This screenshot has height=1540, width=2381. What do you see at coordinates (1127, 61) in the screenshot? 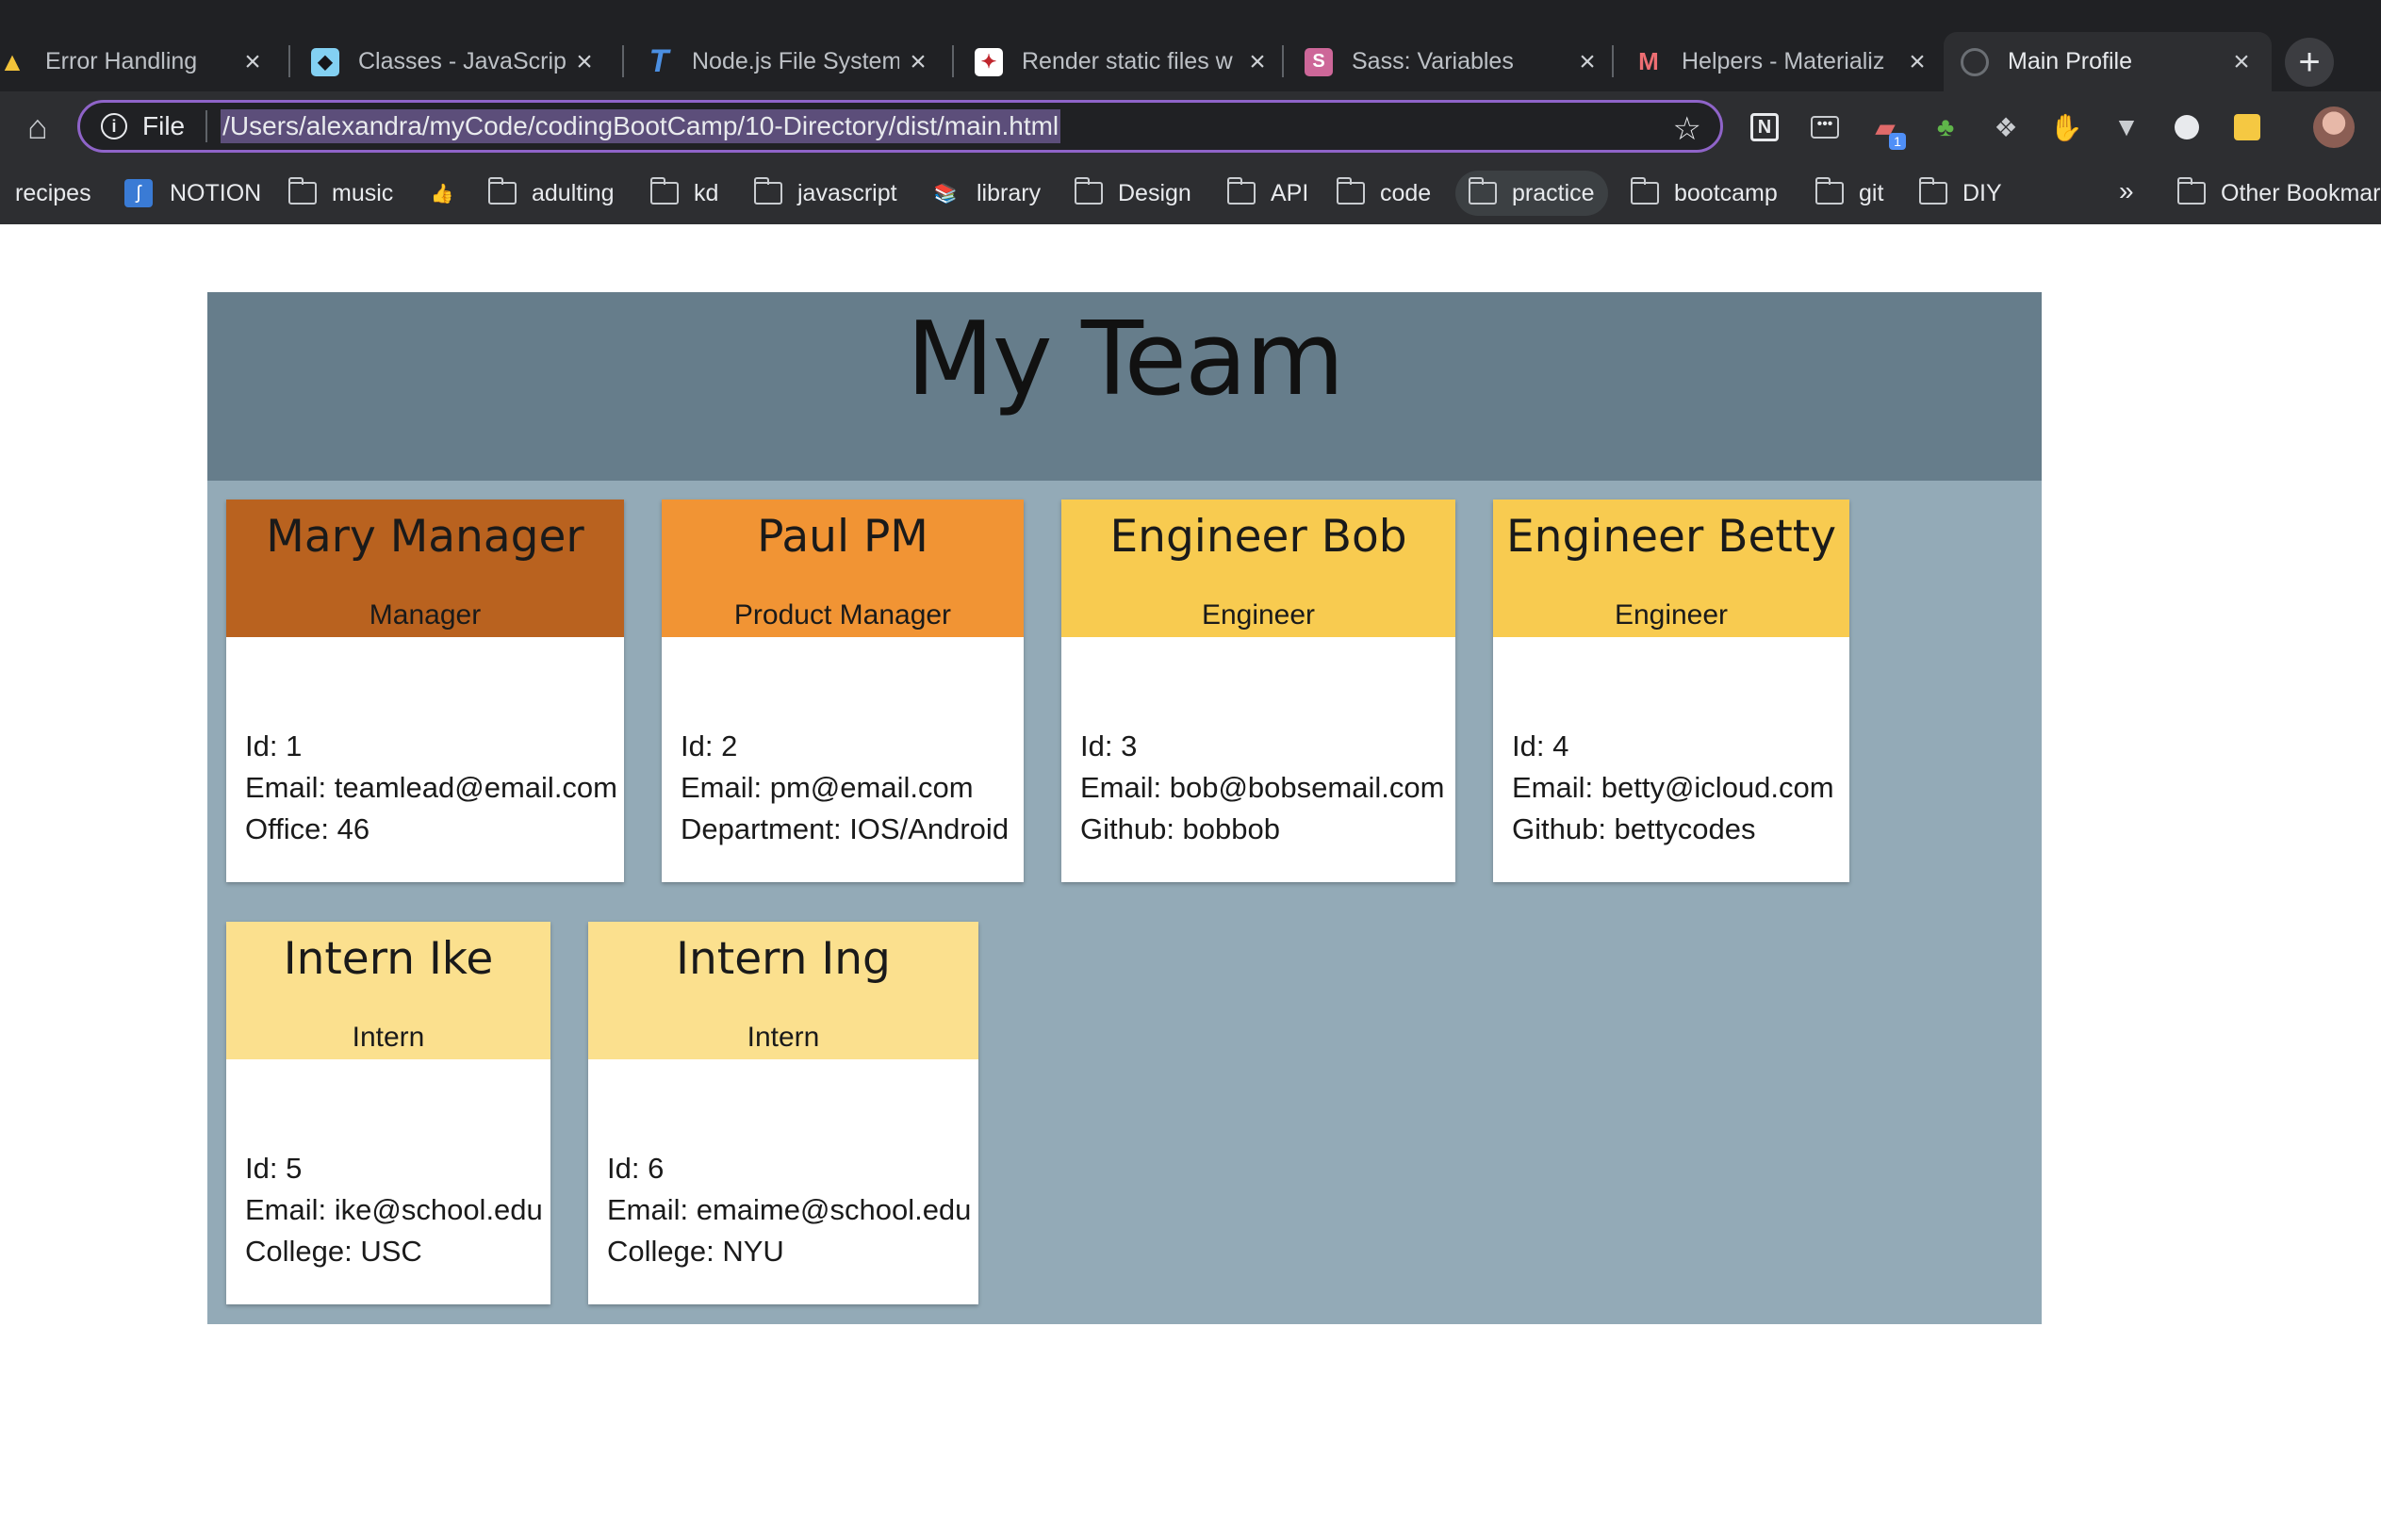
I see `tab-label: Render static files w` at bounding box center [1127, 61].